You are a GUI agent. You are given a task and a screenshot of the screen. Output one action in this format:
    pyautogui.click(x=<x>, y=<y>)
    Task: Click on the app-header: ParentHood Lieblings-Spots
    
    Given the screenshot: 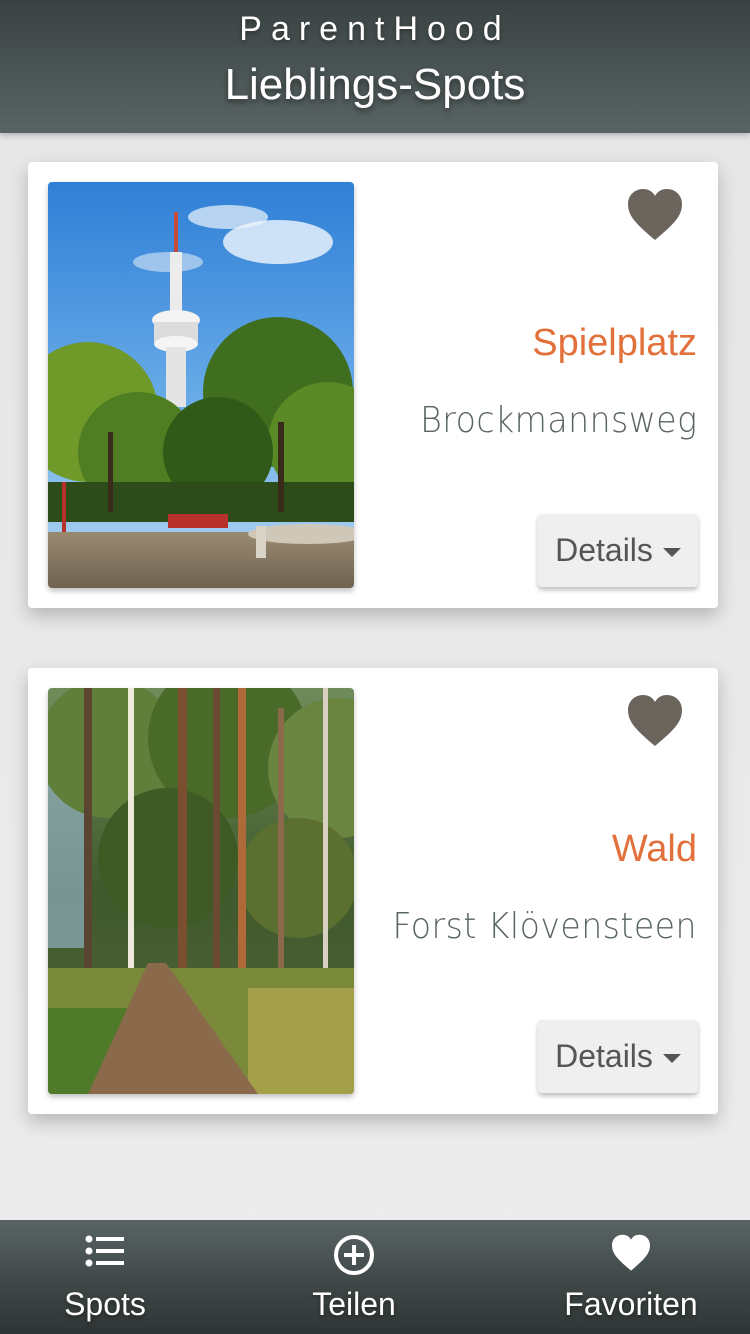 What is the action you would take?
    pyautogui.click(x=375, y=66)
    